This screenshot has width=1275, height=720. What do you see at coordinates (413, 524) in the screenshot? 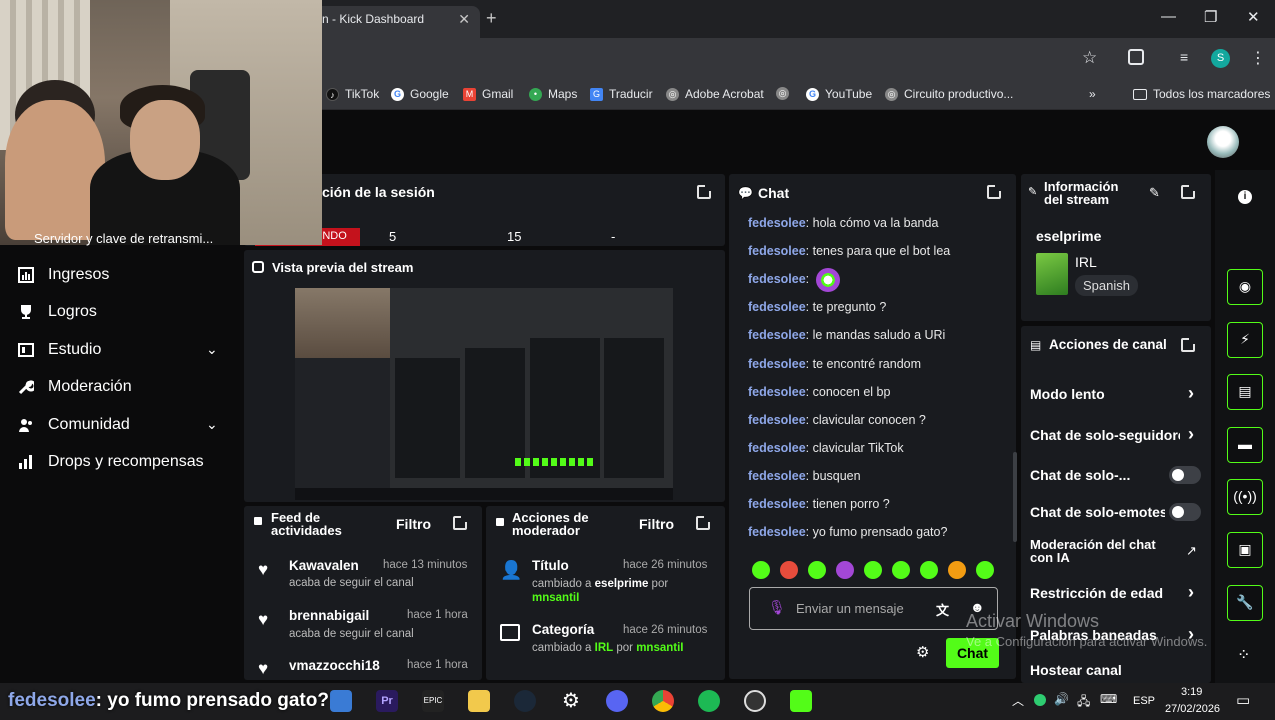
I see `activity-filter-button: Filtro` at bounding box center [413, 524].